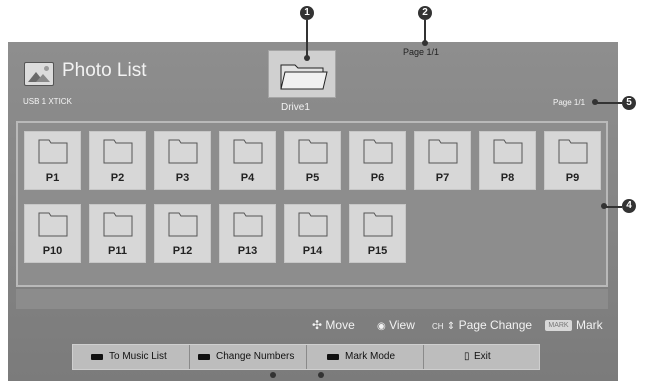 Image resolution: width=645 pixels, height=381 pixels. I want to click on exit-label: Exit, so click(482, 356).